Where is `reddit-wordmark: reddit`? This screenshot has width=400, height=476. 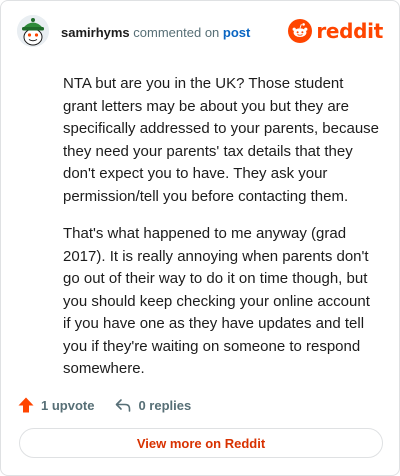 reddit-wordmark: reddit is located at coordinates (349, 31).